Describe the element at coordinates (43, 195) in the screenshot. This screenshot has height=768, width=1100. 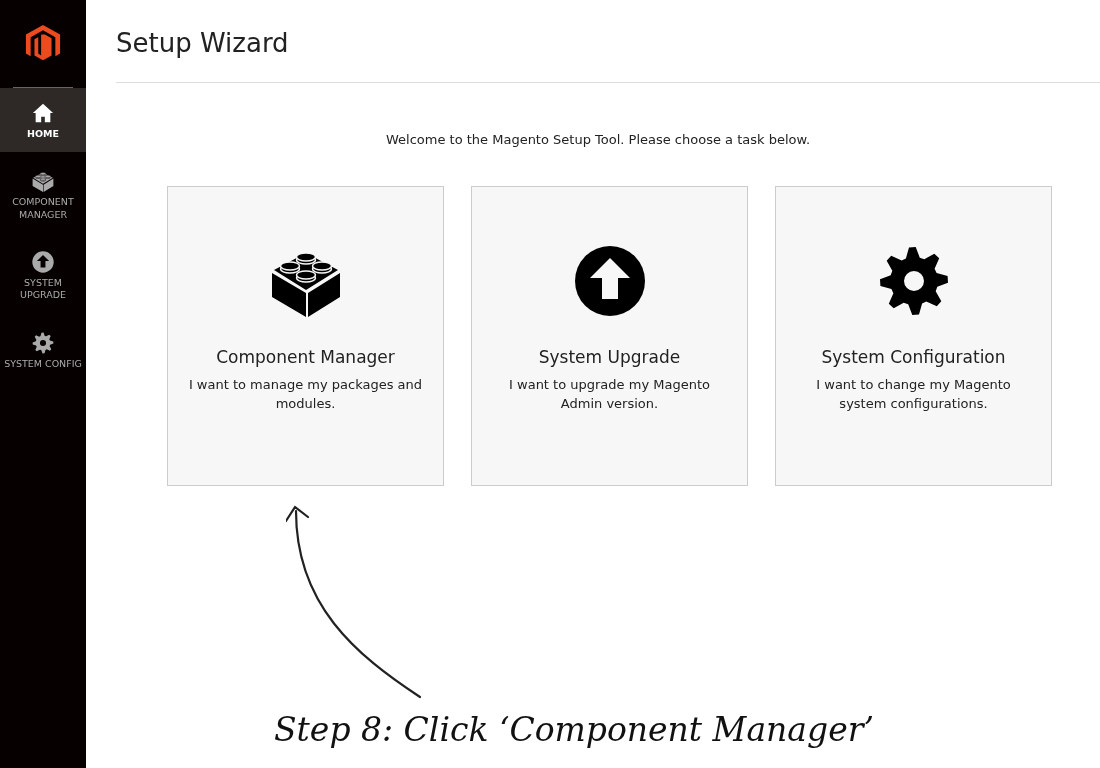
I see `sidebar-item: COMPONENT MANAGER` at that location.